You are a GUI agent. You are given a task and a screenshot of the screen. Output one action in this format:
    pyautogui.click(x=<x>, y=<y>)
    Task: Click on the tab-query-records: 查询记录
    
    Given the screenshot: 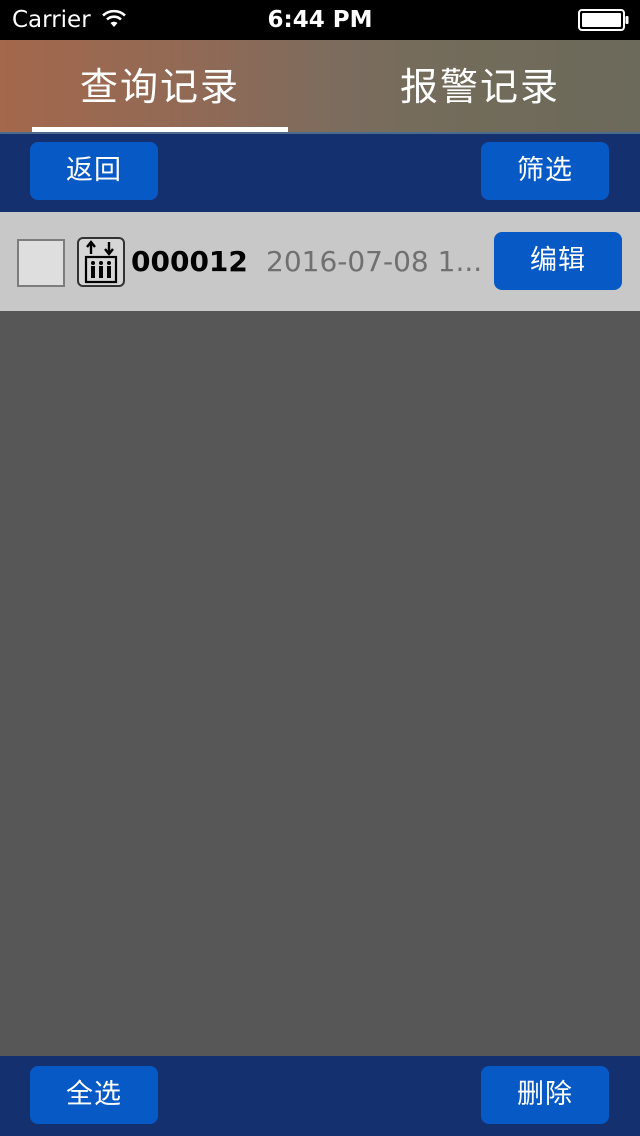 What is the action you would take?
    pyautogui.click(x=160, y=87)
    